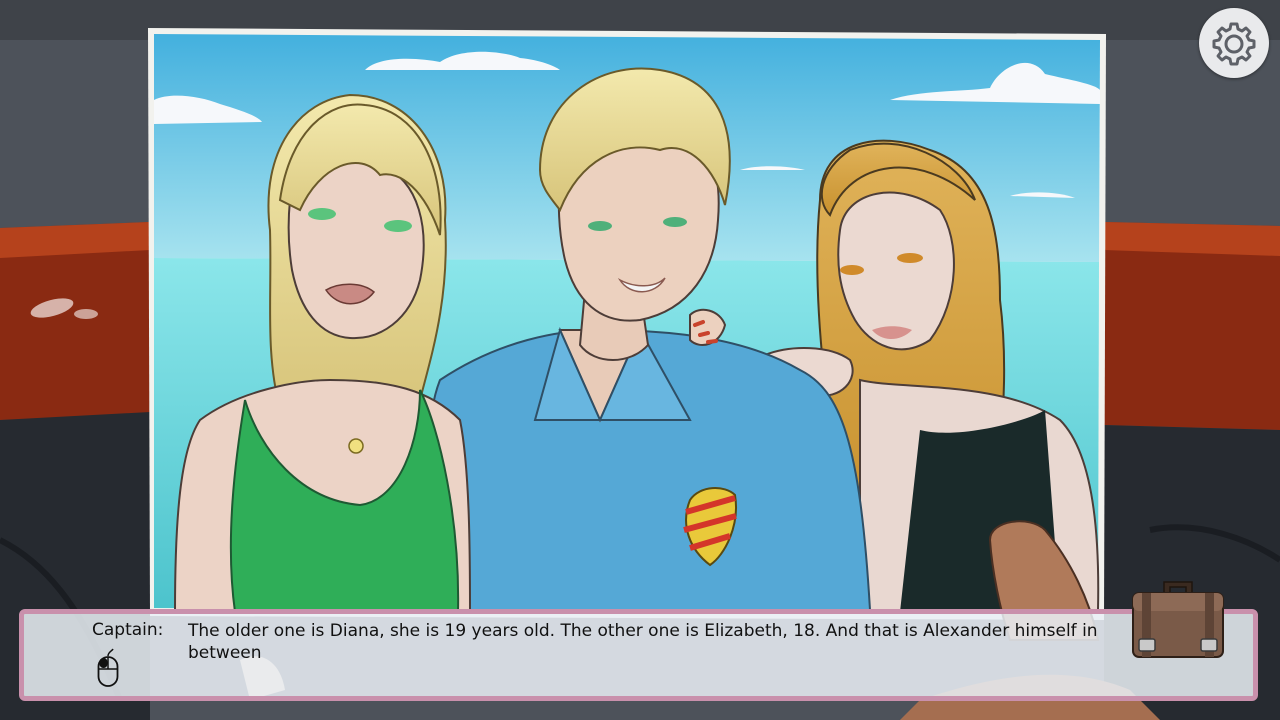 This screenshot has height=720, width=1280. I want to click on gear-icon, so click(1234, 44).